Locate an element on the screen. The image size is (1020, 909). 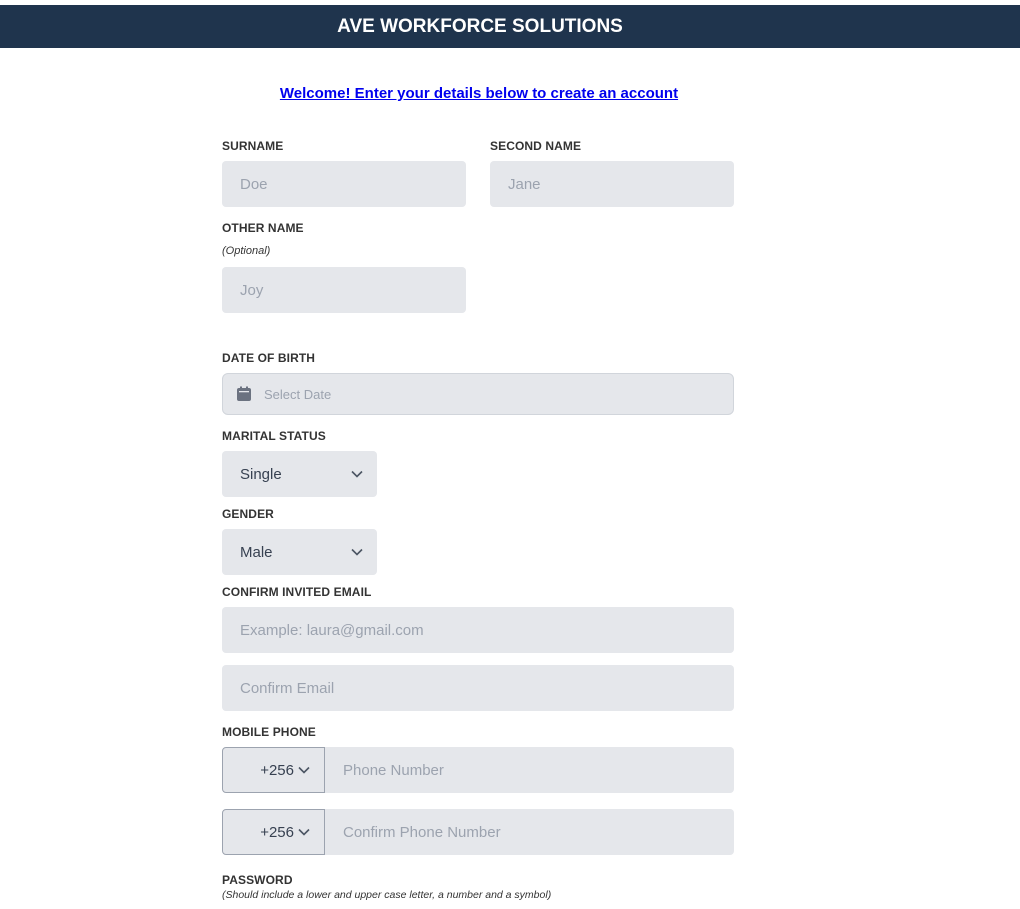
other-name-input is located at coordinates (344, 290).